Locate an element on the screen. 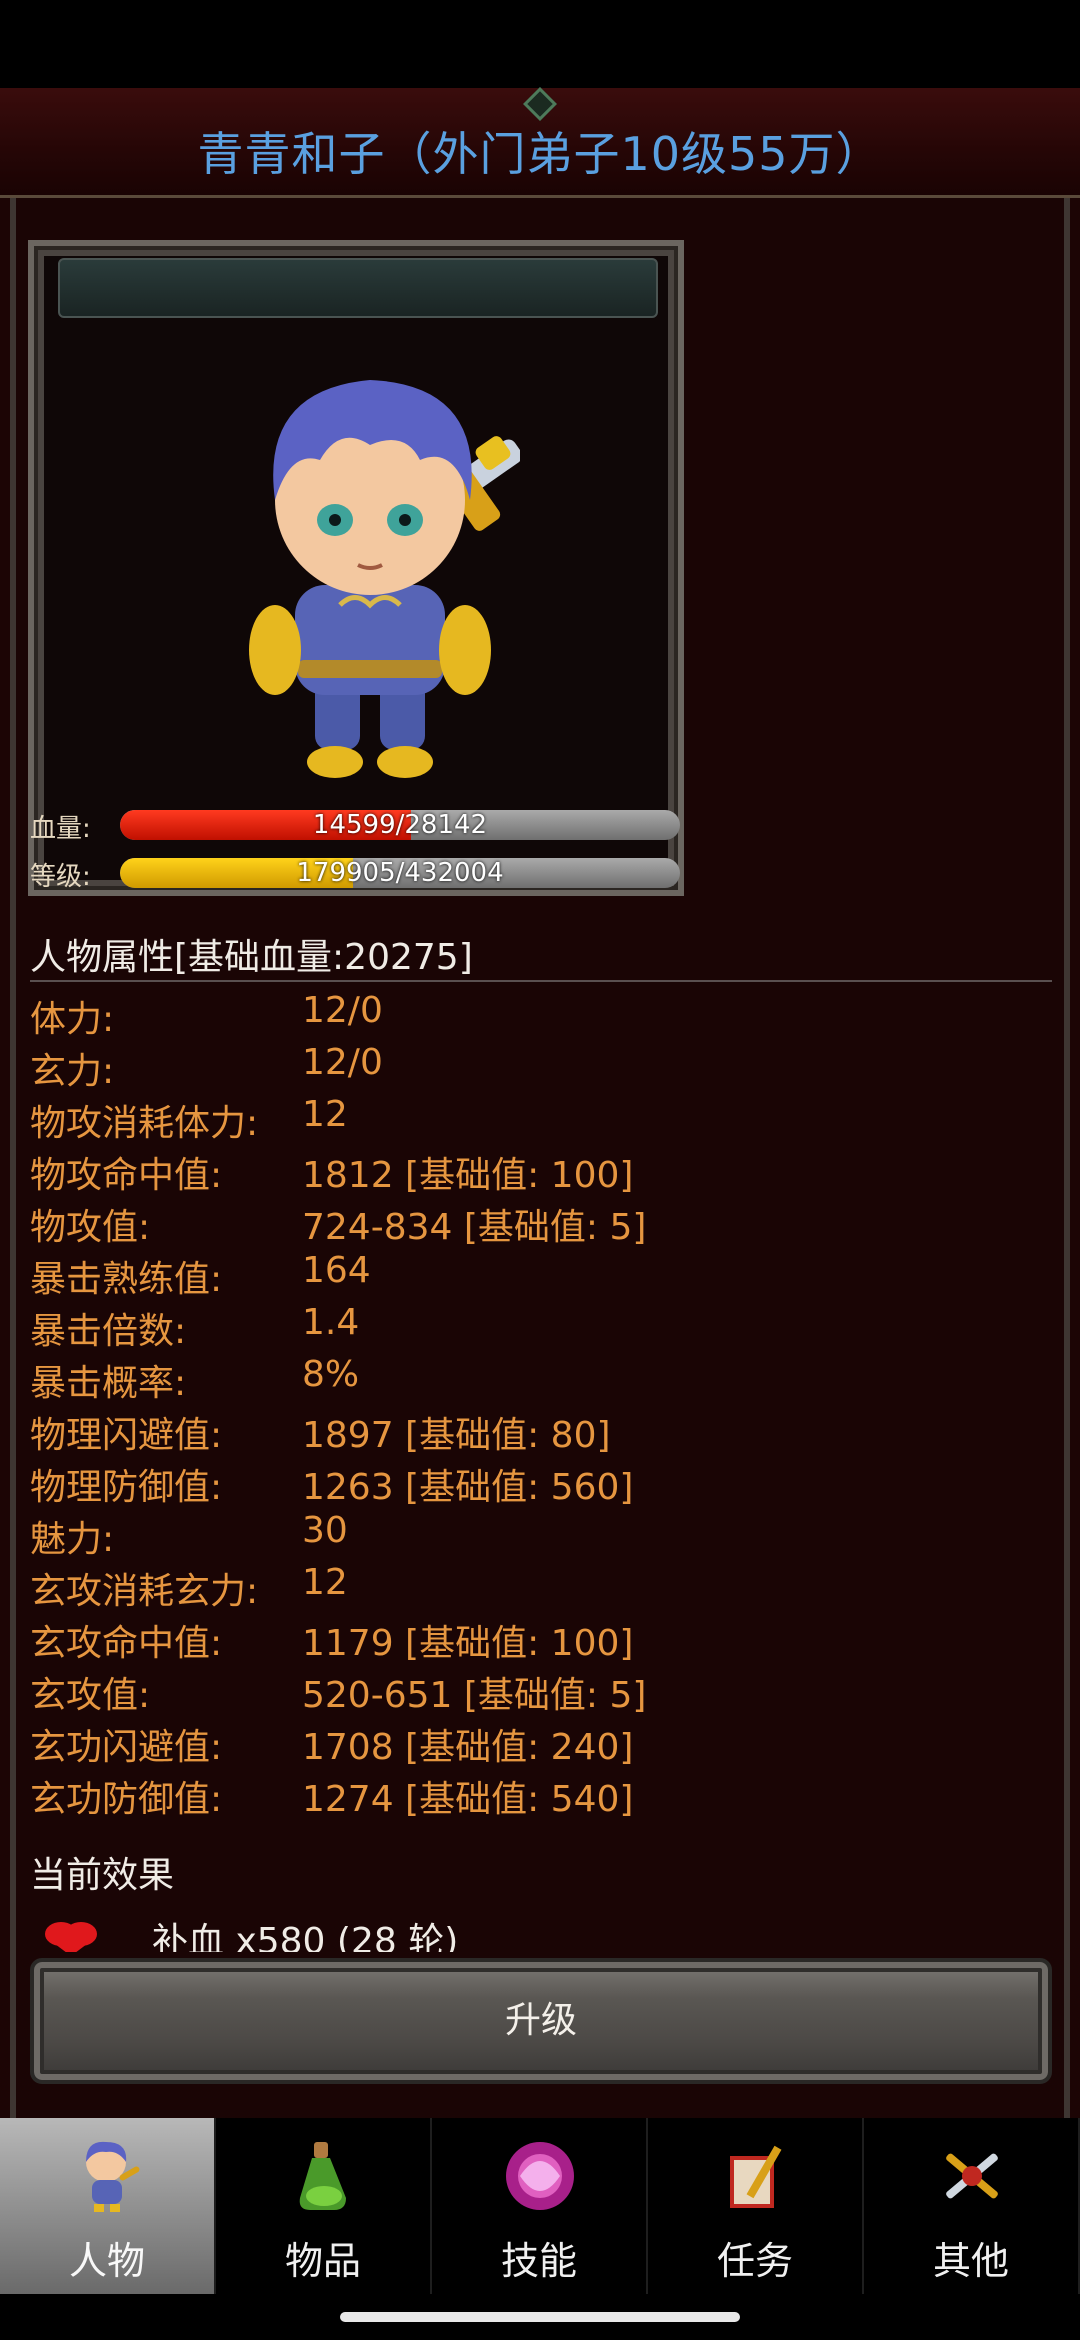 Image resolution: width=1080 pixels, height=2340 pixels. tab-label: 任务 is located at coordinates (754, 2261).